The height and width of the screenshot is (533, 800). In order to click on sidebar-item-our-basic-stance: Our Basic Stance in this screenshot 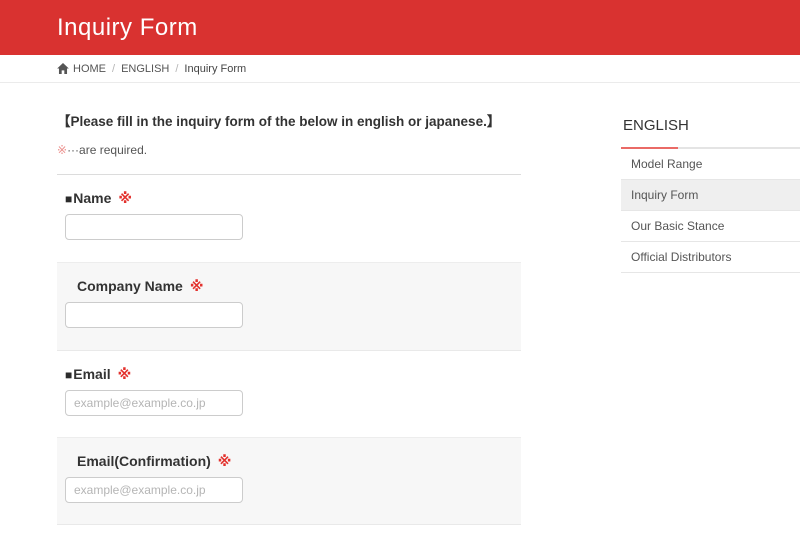, I will do `click(710, 226)`.